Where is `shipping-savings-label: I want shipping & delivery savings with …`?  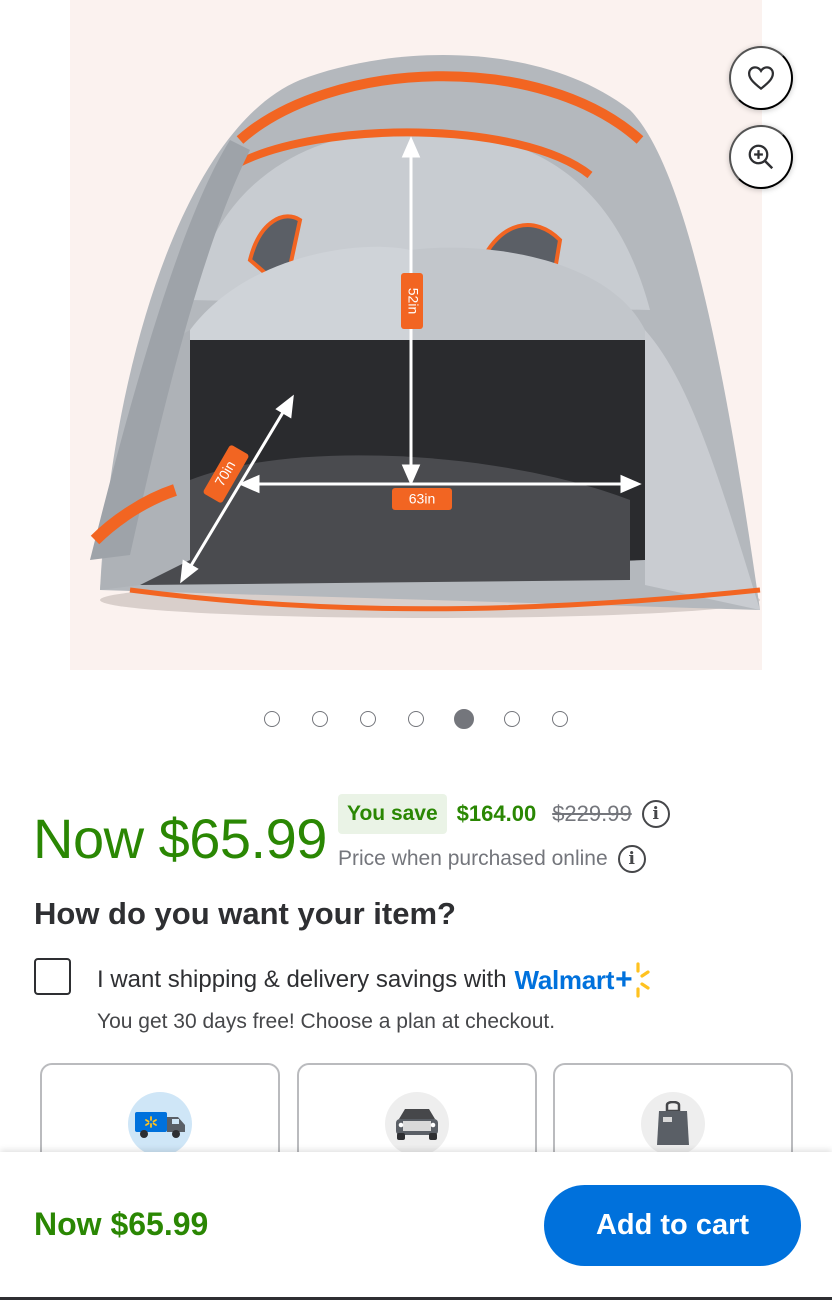
shipping-savings-label: I want shipping & delivery savings with … is located at coordinates (374, 980).